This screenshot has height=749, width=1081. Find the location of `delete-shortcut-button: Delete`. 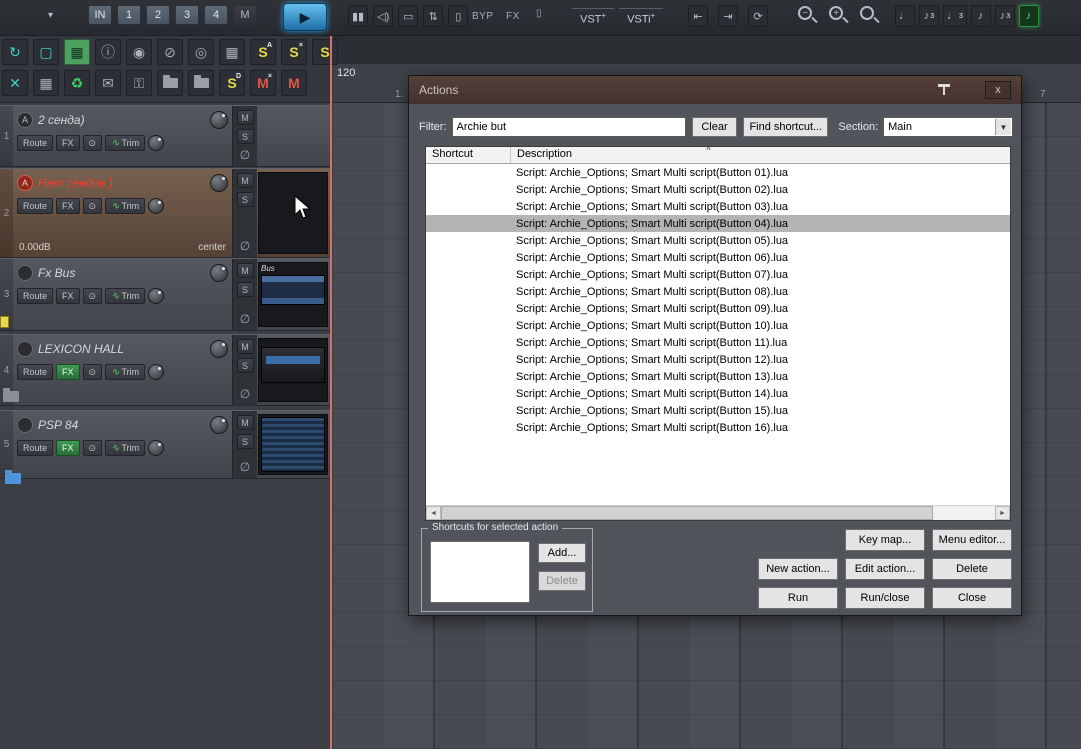

delete-shortcut-button: Delete is located at coordinates (562, 581).